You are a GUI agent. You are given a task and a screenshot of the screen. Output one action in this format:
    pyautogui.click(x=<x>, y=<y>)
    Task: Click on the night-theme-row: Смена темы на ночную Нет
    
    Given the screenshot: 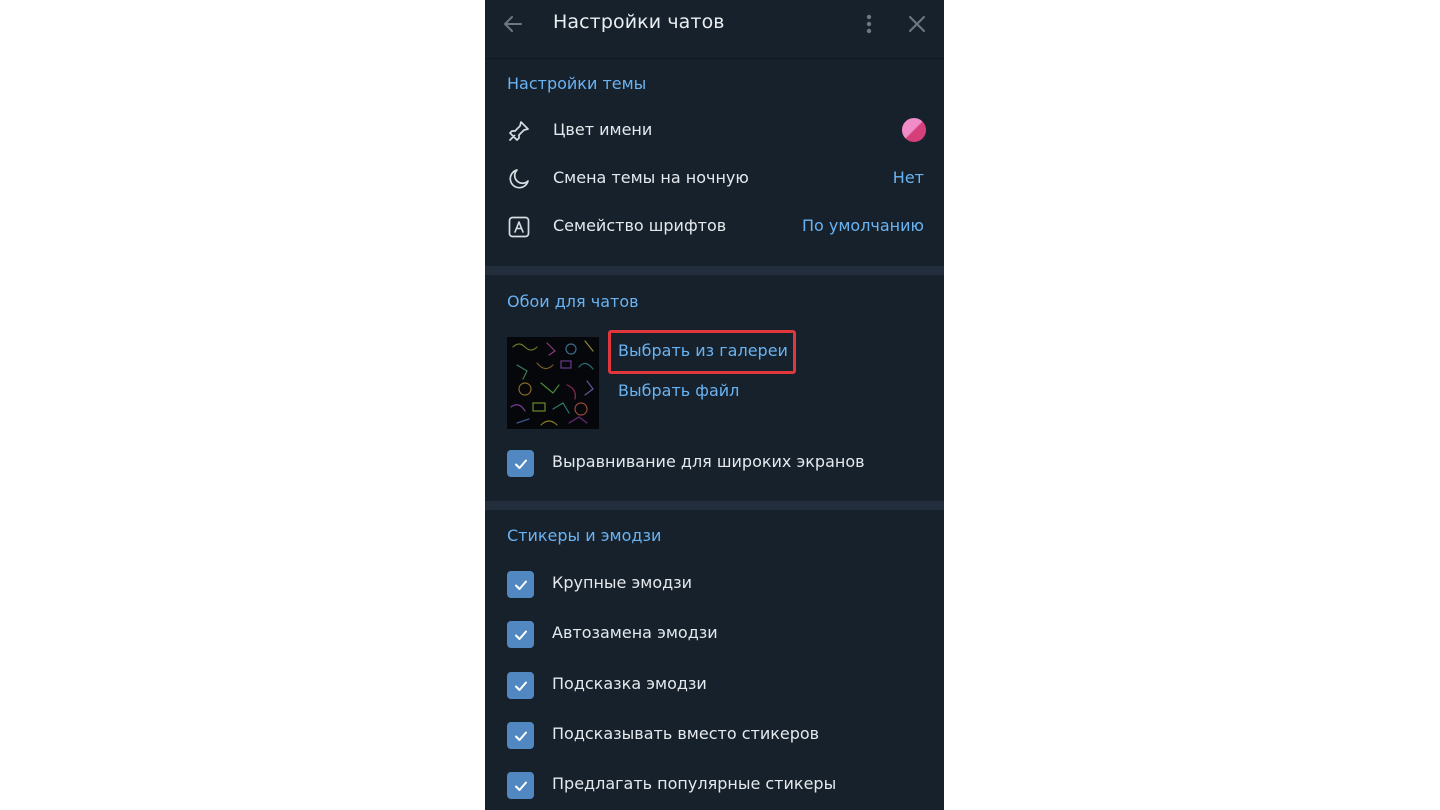 What is the action you would take?
    pyautogui.click(x=714, y=179)
    